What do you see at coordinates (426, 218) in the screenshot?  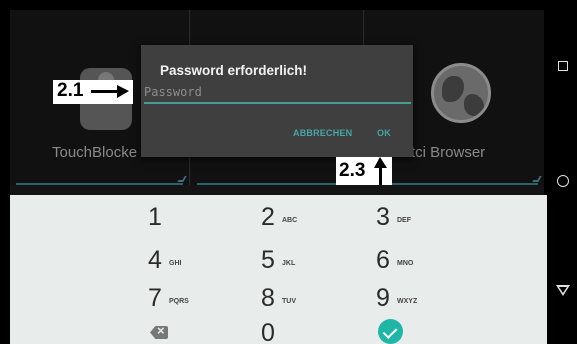 I see `key-3: 3 DEF` at bounding box center [426, 218].